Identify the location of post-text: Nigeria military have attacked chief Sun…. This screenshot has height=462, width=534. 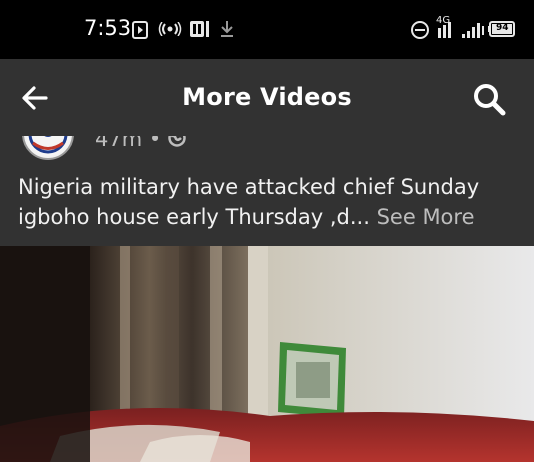
(268, 202).